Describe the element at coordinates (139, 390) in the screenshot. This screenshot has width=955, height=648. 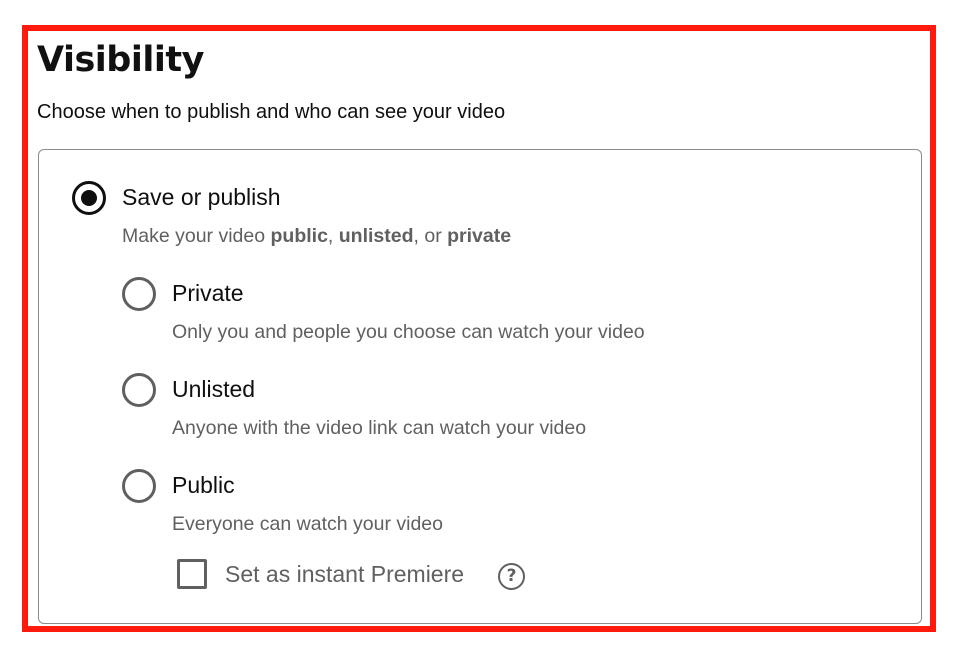
I see `unlisted-radio` at that location.